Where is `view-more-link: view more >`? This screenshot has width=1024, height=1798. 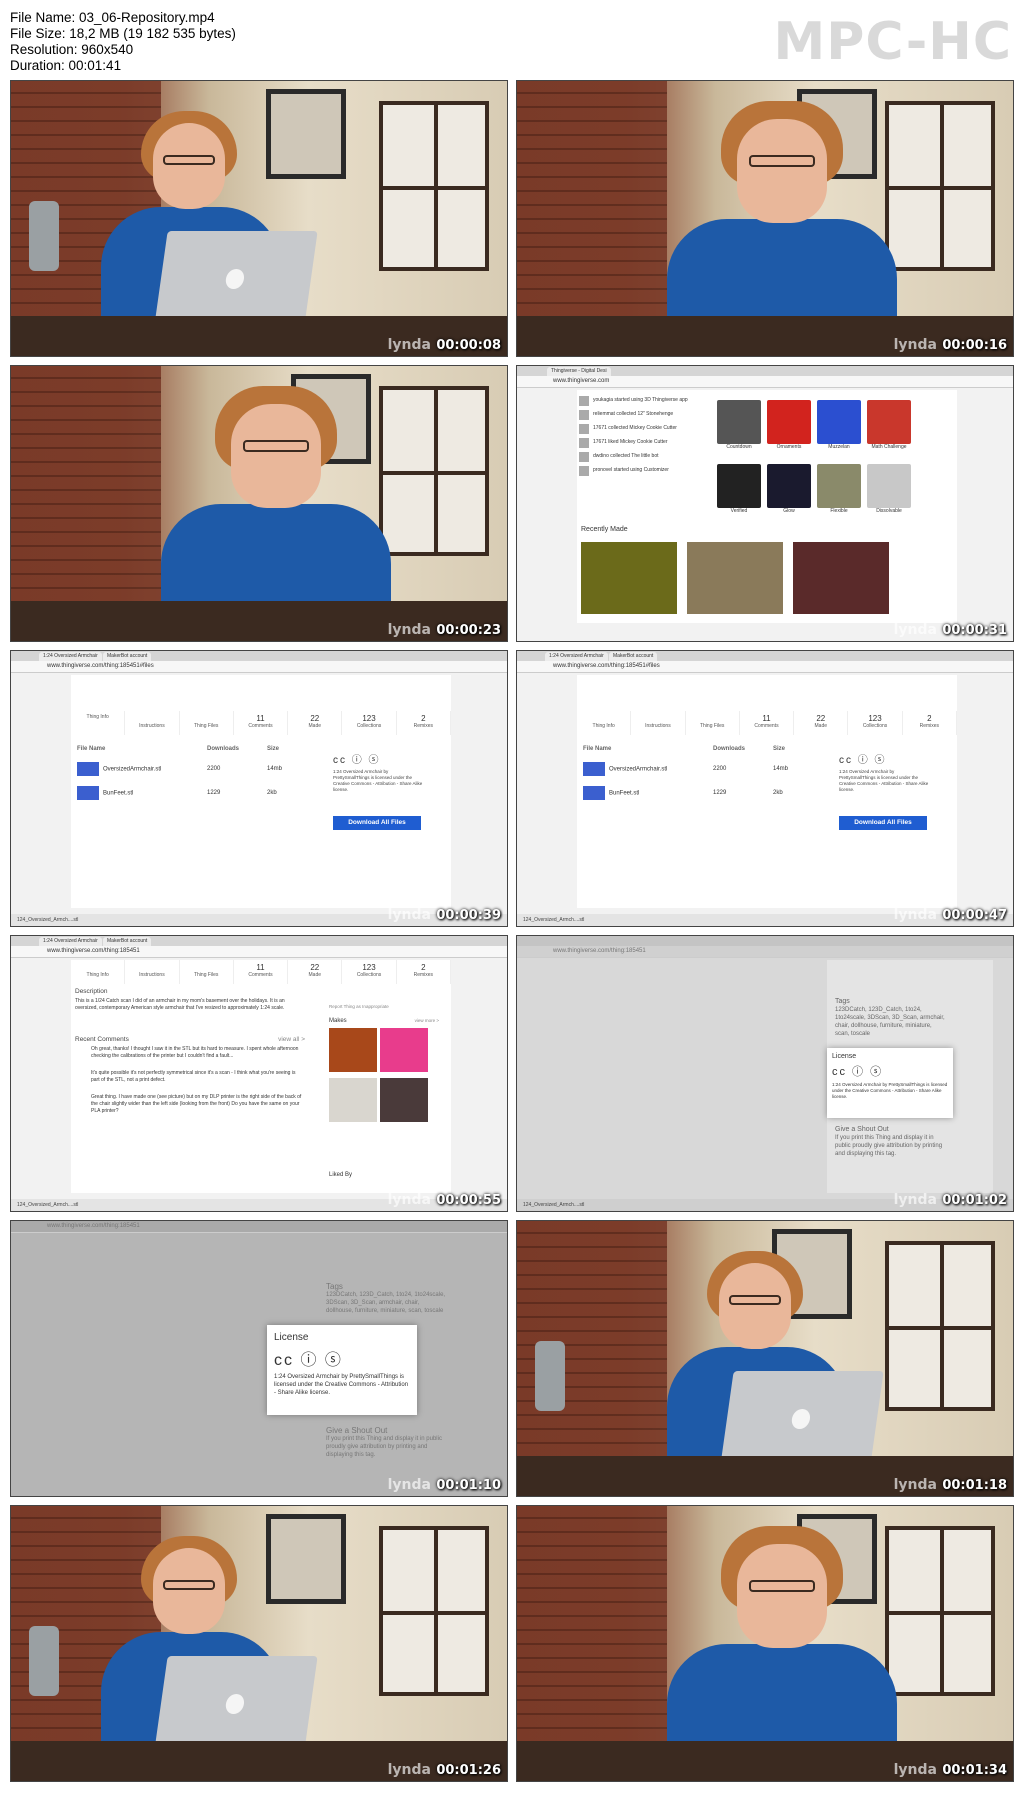
view-more-link: view more > is located at coordinates (427, 1020).